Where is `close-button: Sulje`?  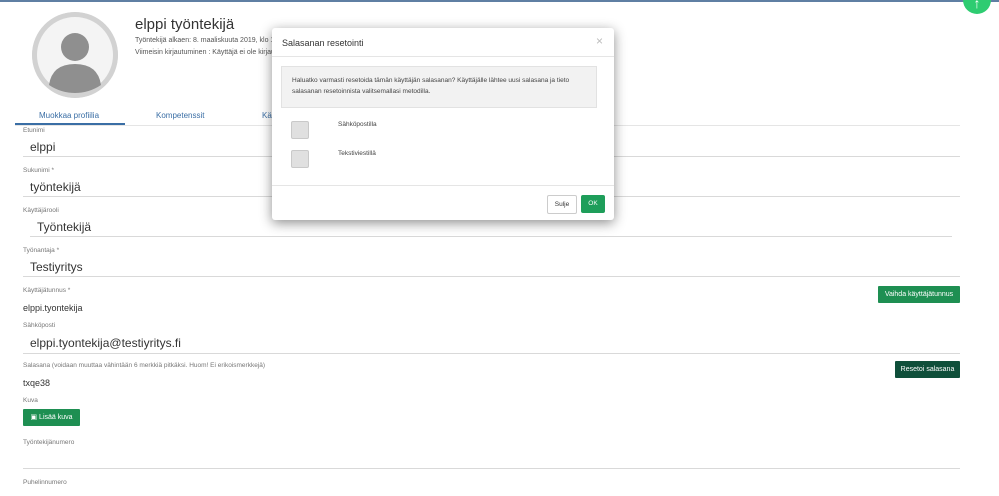
close-button: Sulje is located at coordinates (562, 204).